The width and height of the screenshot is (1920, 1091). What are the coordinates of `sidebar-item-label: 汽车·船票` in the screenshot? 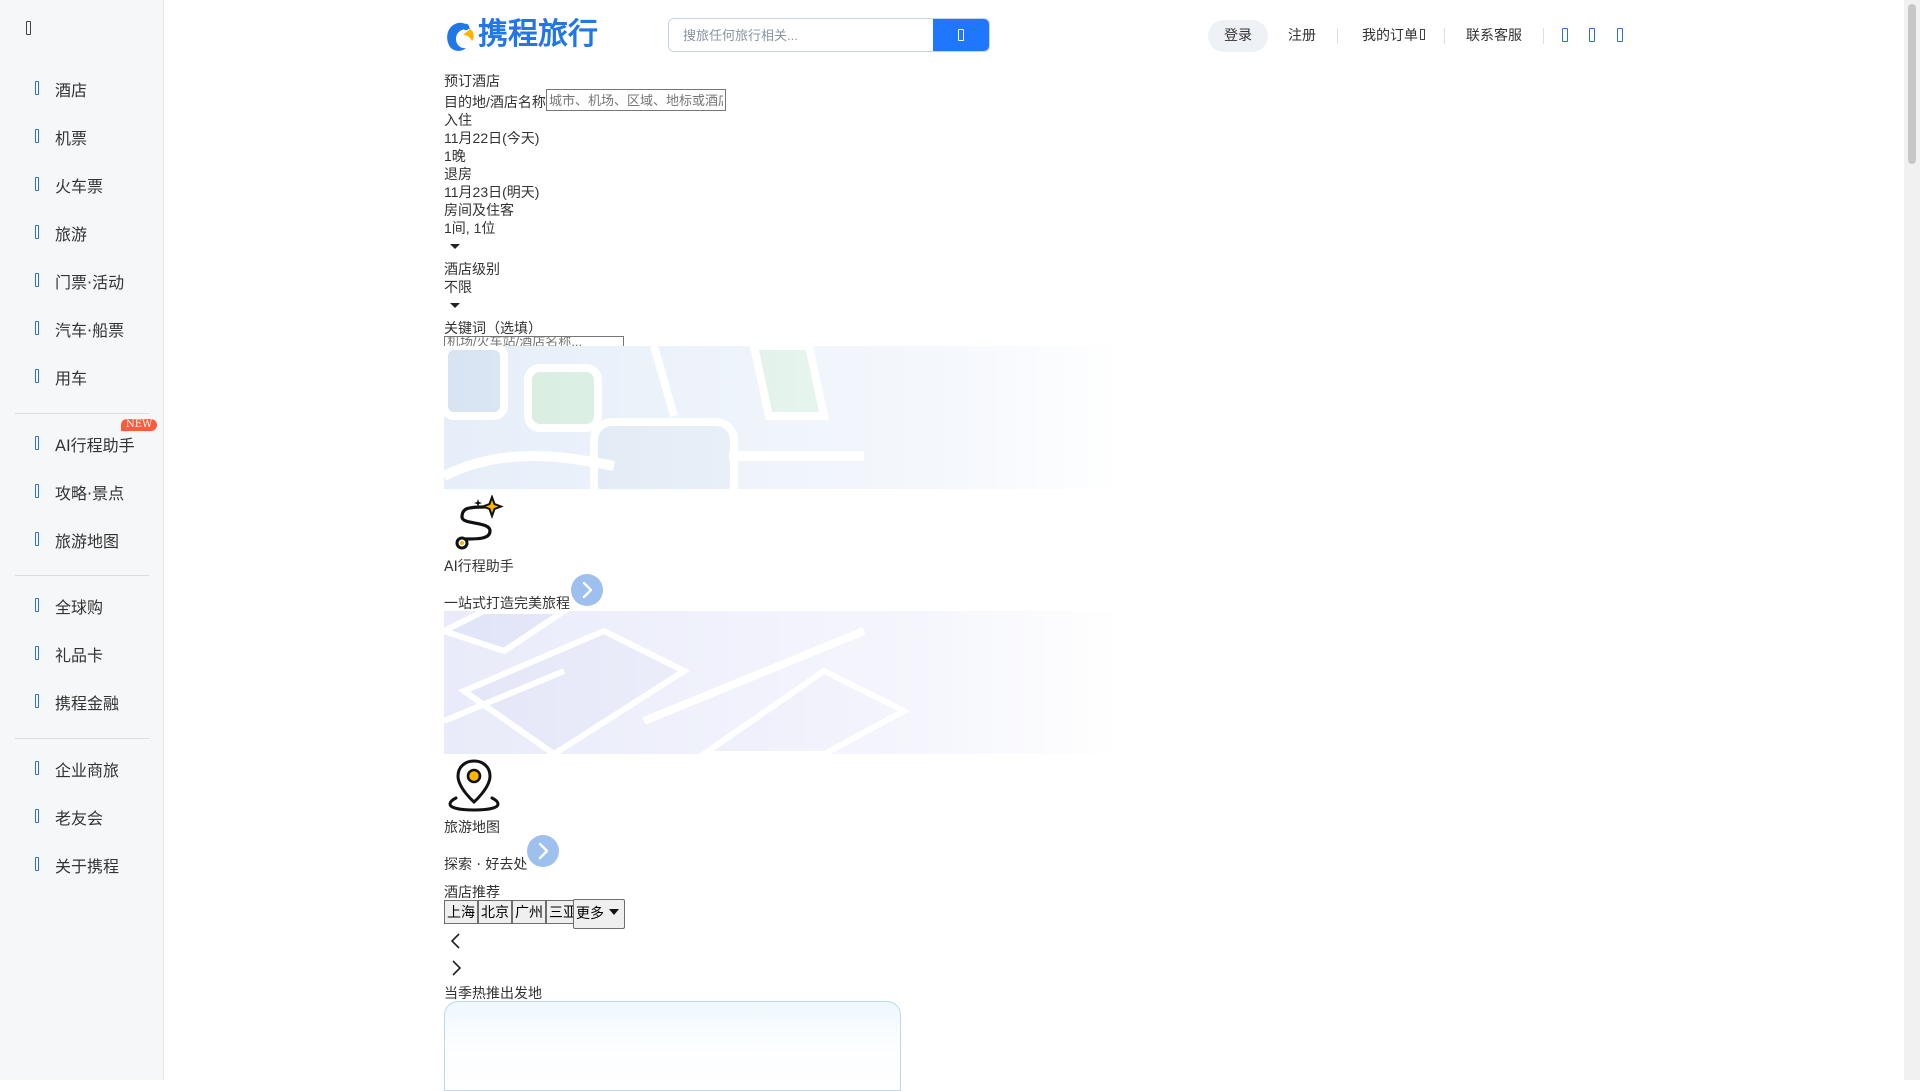 It's located at (90, 330).